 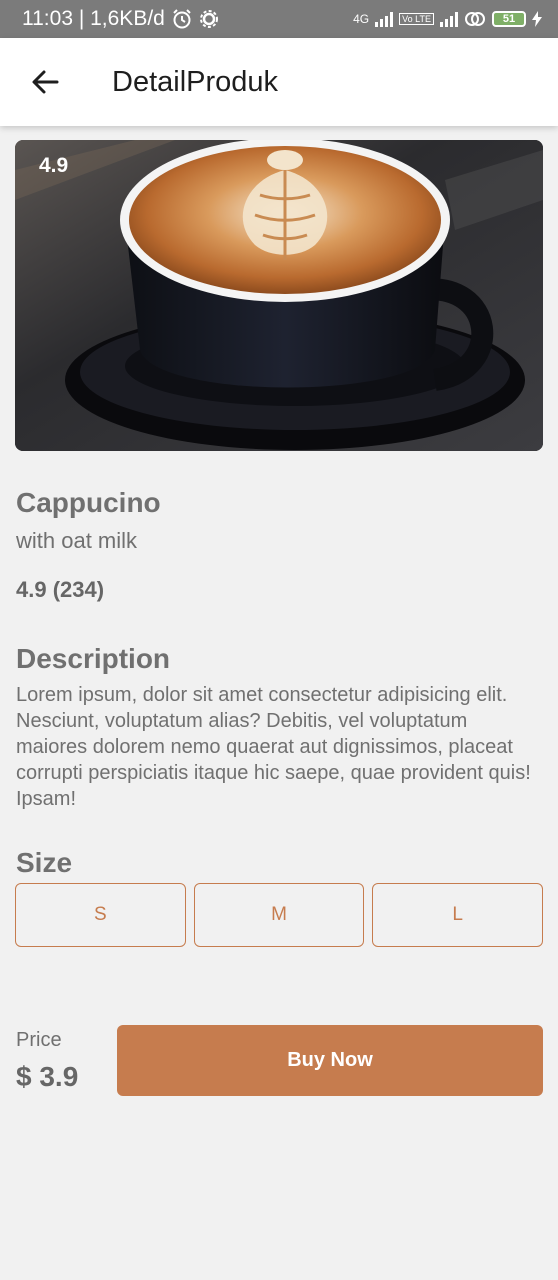 What do you see at coordinates (100, 915) in the screenshot?
I see `size-option-s: S` at bounding box center [100, 915].